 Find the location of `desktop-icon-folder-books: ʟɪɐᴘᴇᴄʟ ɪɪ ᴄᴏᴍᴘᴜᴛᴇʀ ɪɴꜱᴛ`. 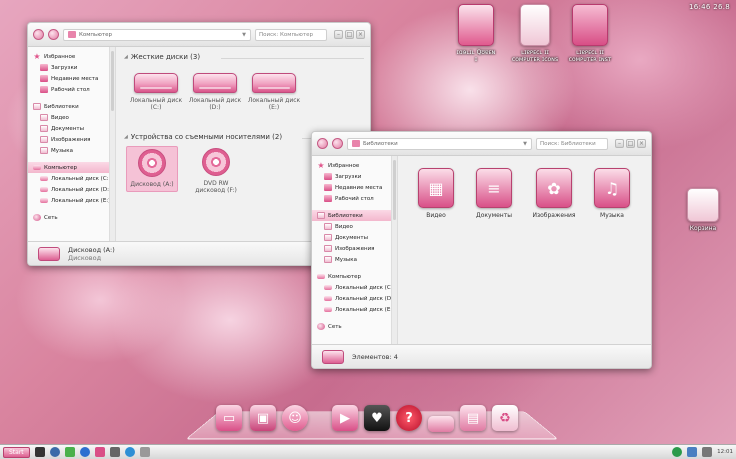

desktop-icon-folder-books: ʟɪɐᴘᴇᴄʟ ɪɪ ᴄᴏᴍᴘᴜᴛᴇʀ ɪɴꜱᴛ is located at coordinates (590, 33).